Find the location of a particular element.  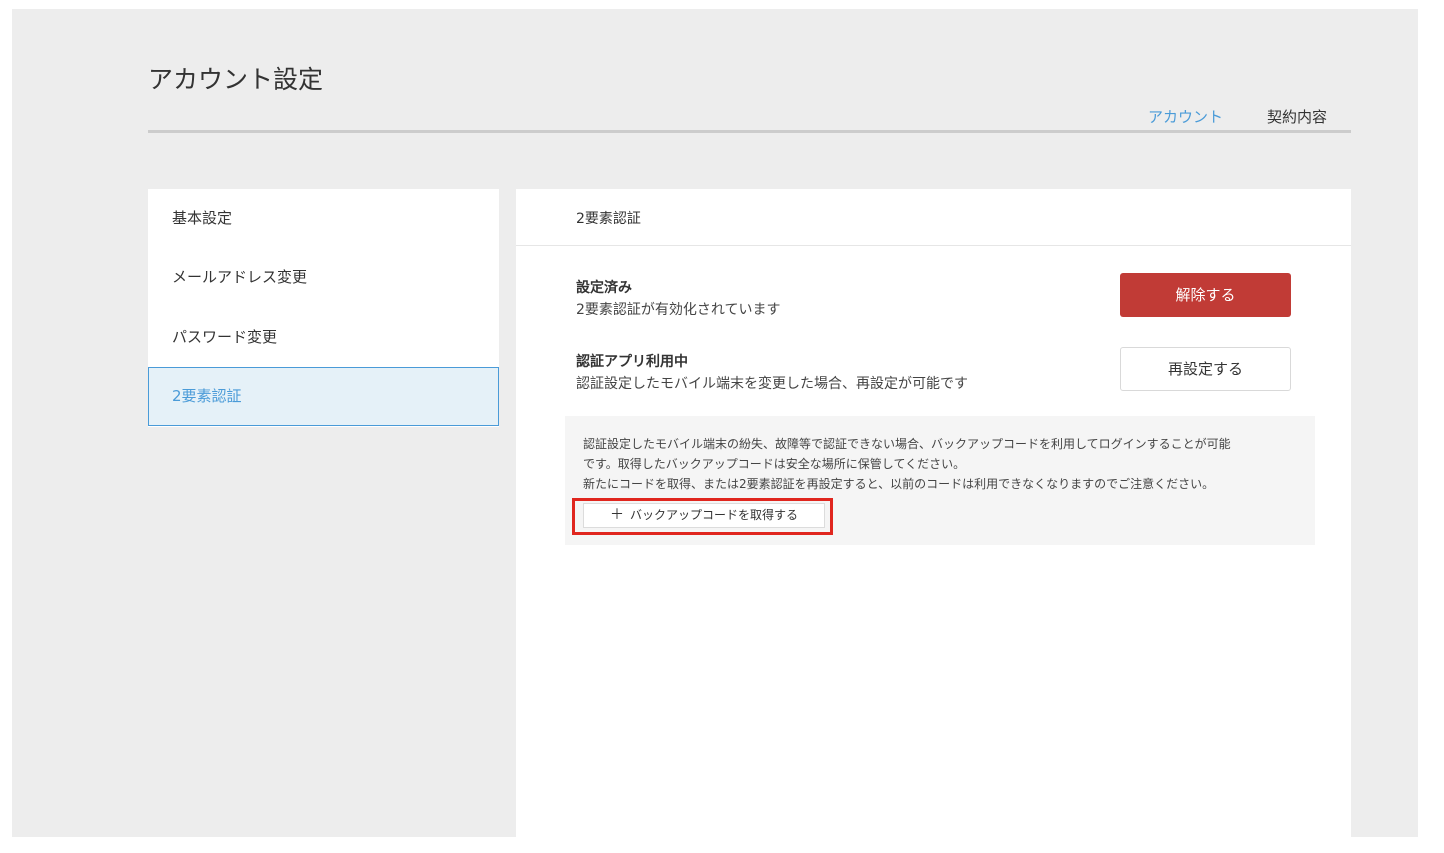

get-backup-code-button: ＋ バックアップコードを取得する is located at coordinates (704, 515).